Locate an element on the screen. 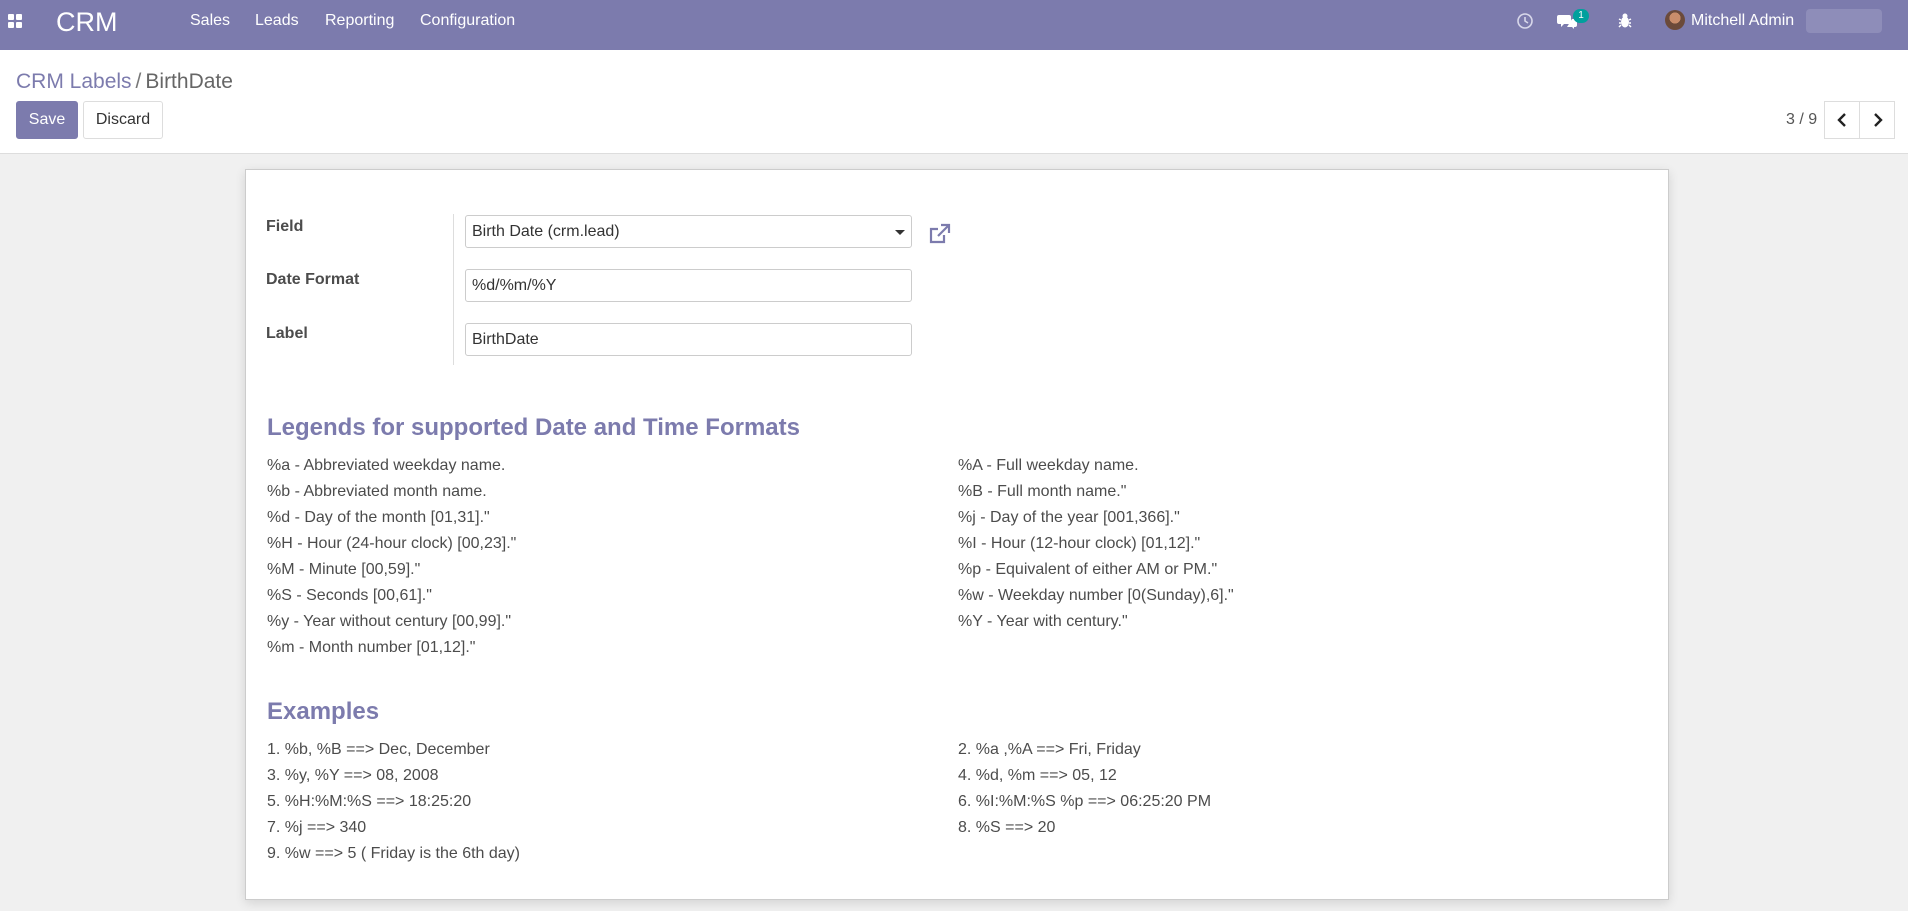  pager-previous-button is located at coordinates (1842, 120).